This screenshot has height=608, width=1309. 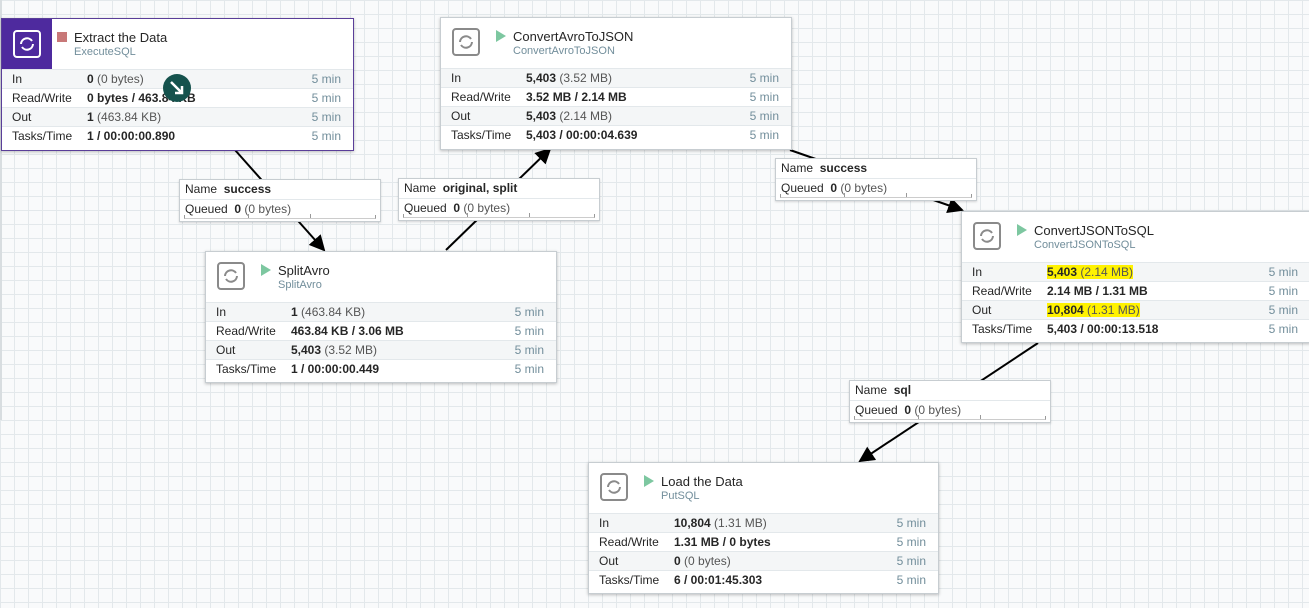 What do you see at coordinates (950, 401) in the screenshot?
I see `connection-label-sql: Name sql Queued 0 (0 bytes)` at bounding box center [950, 401].